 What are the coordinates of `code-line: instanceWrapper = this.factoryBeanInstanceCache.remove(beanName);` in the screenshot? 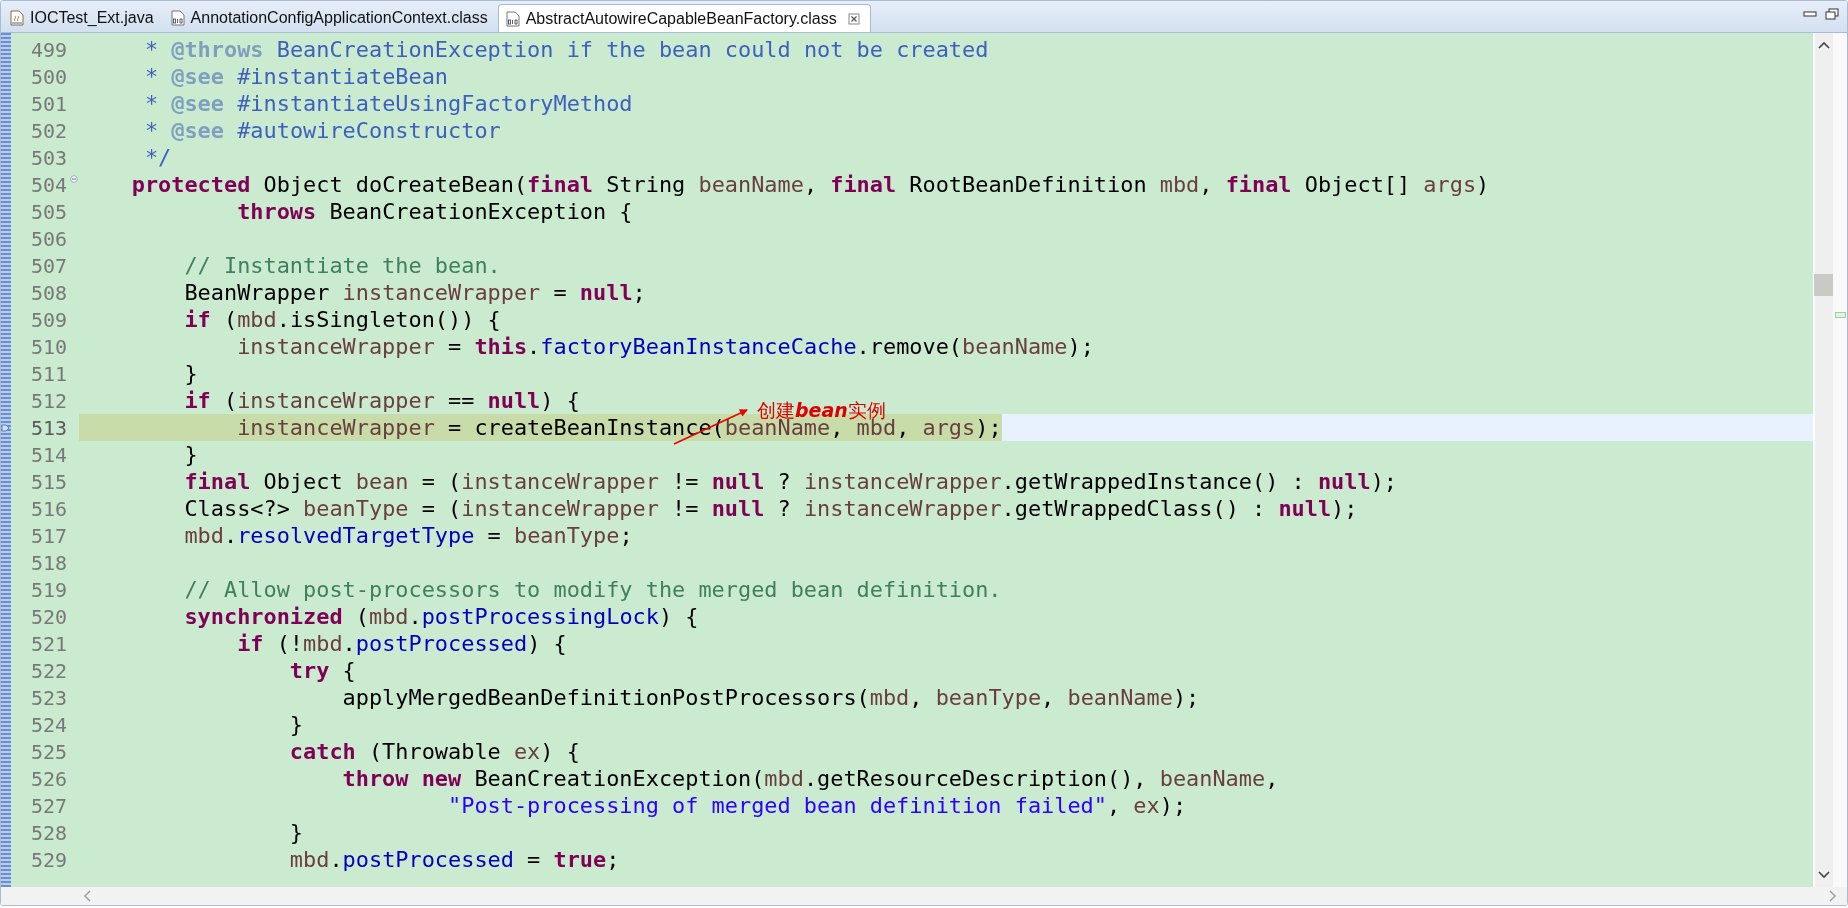 It's located at (665, 346).